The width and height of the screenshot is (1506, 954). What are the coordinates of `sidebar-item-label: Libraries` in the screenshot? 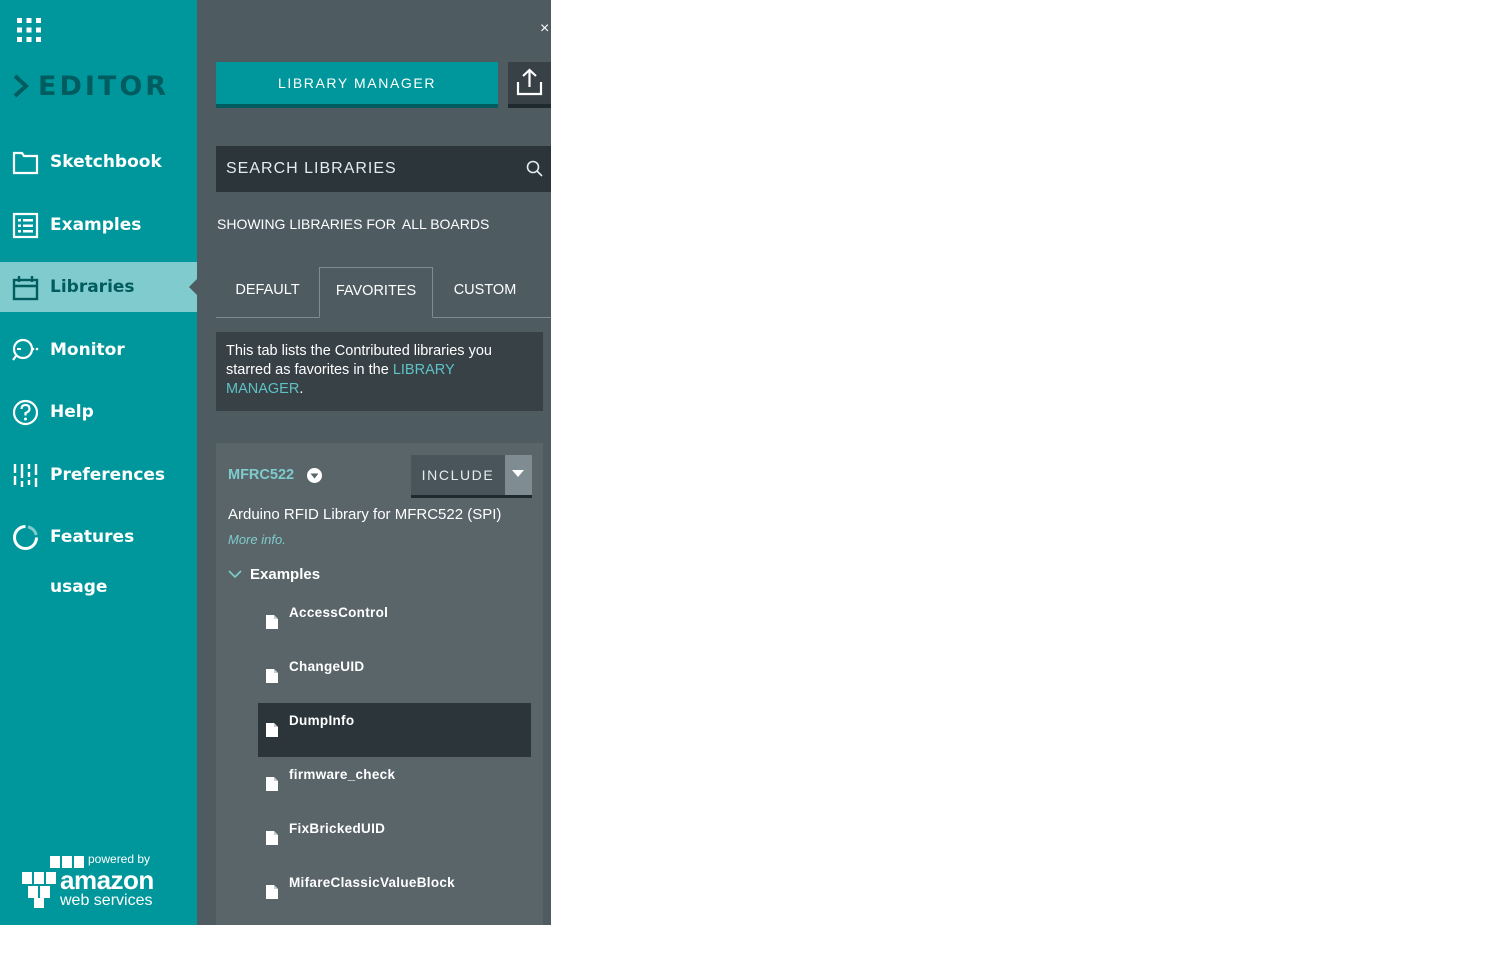 It's located at (92, 287).